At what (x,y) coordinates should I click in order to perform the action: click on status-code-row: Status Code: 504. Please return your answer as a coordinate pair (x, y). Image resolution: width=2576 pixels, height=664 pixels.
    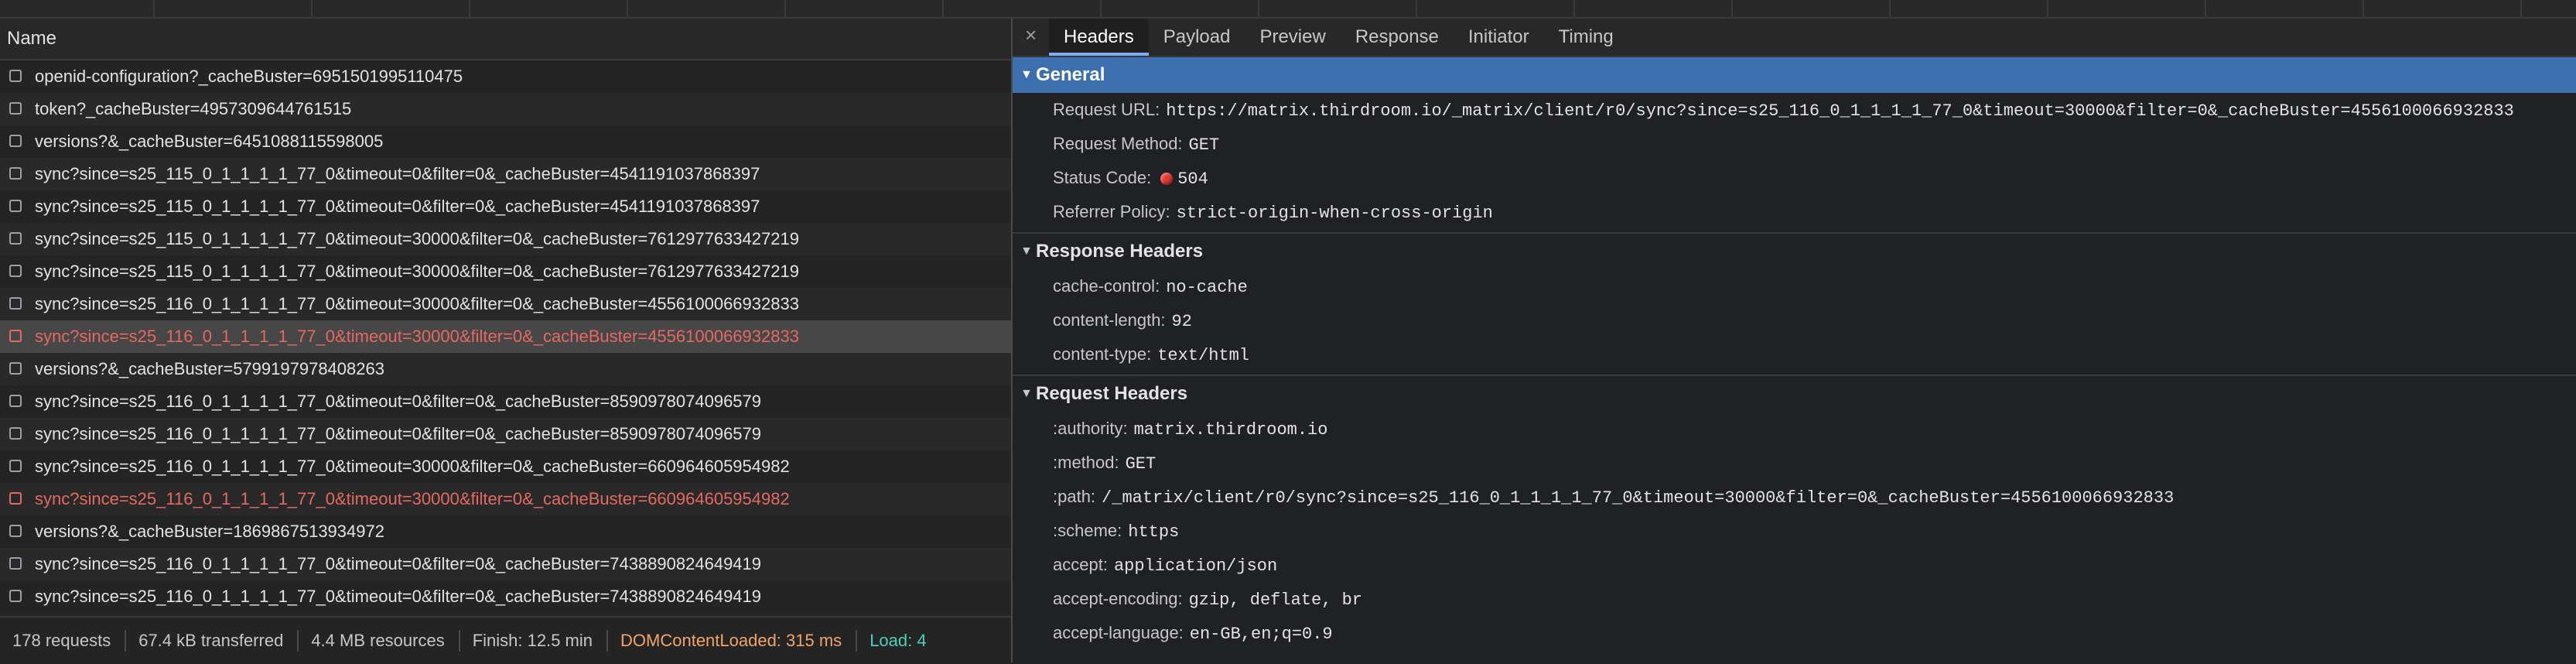
    Looking at the image, I should click on (1794, 178).